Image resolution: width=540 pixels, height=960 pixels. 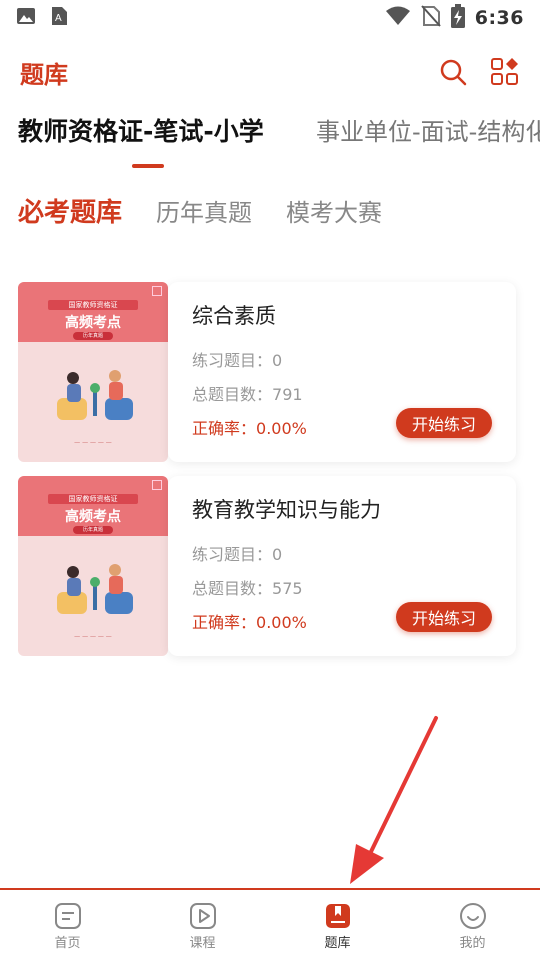 I want to click on nav-label: 题库, so click(x=337, y=943).